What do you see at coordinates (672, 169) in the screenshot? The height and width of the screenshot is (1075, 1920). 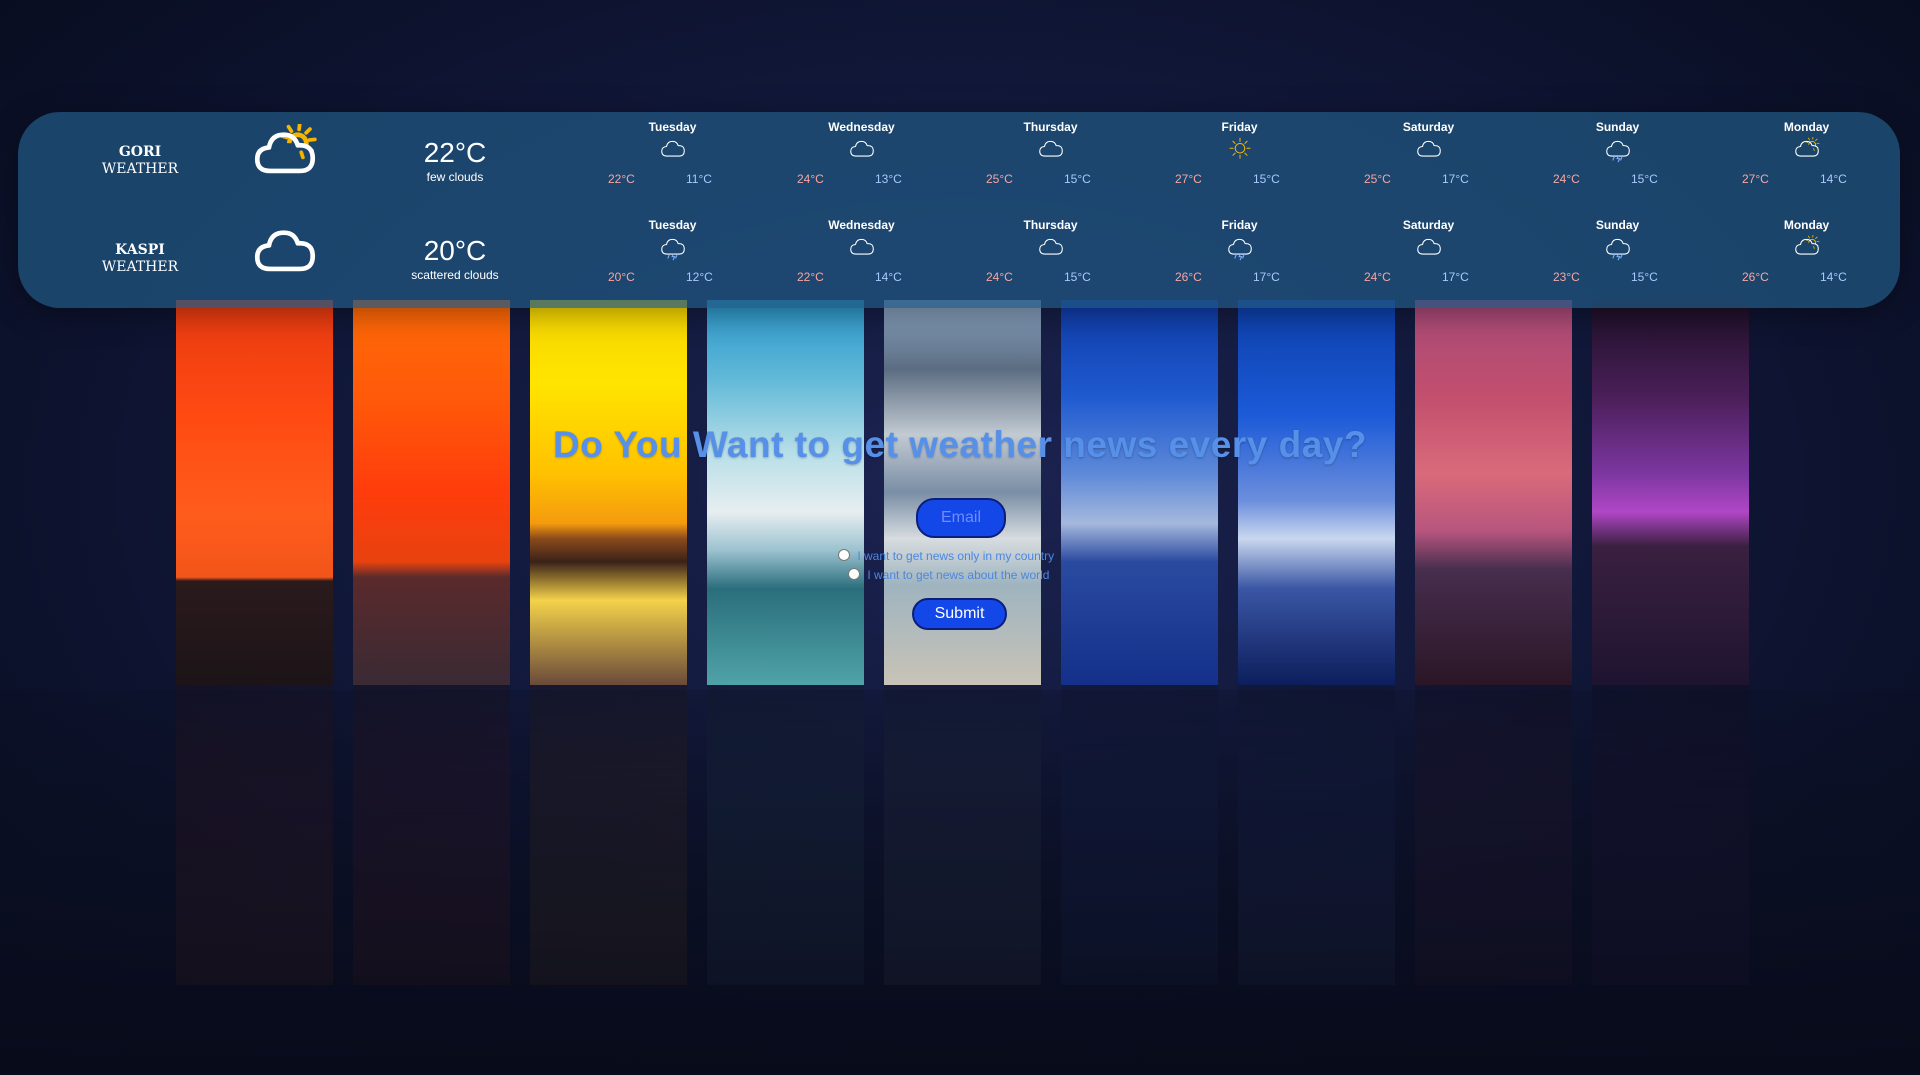 I see `forecast-day-tuesday: Tuesday 22°C 11°C` at bounding box center [672, 169].